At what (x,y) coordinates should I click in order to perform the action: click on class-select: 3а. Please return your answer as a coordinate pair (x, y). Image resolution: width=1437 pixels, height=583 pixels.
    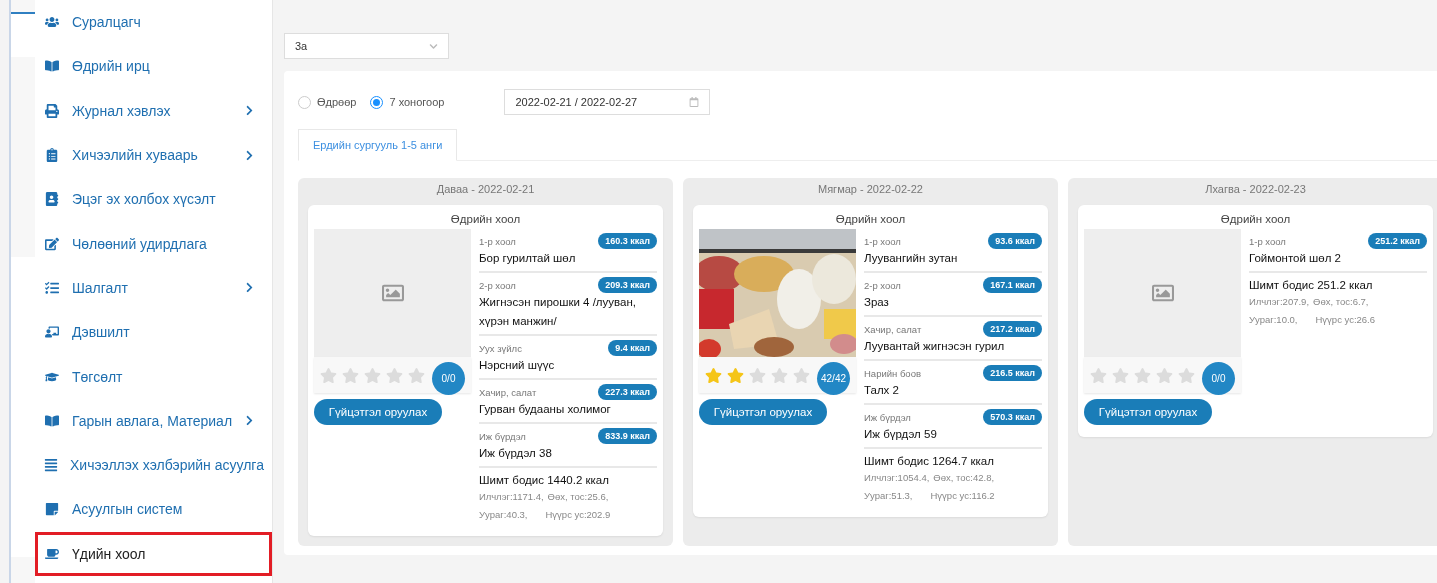
    Looking at the image, I should click on (366, 46).